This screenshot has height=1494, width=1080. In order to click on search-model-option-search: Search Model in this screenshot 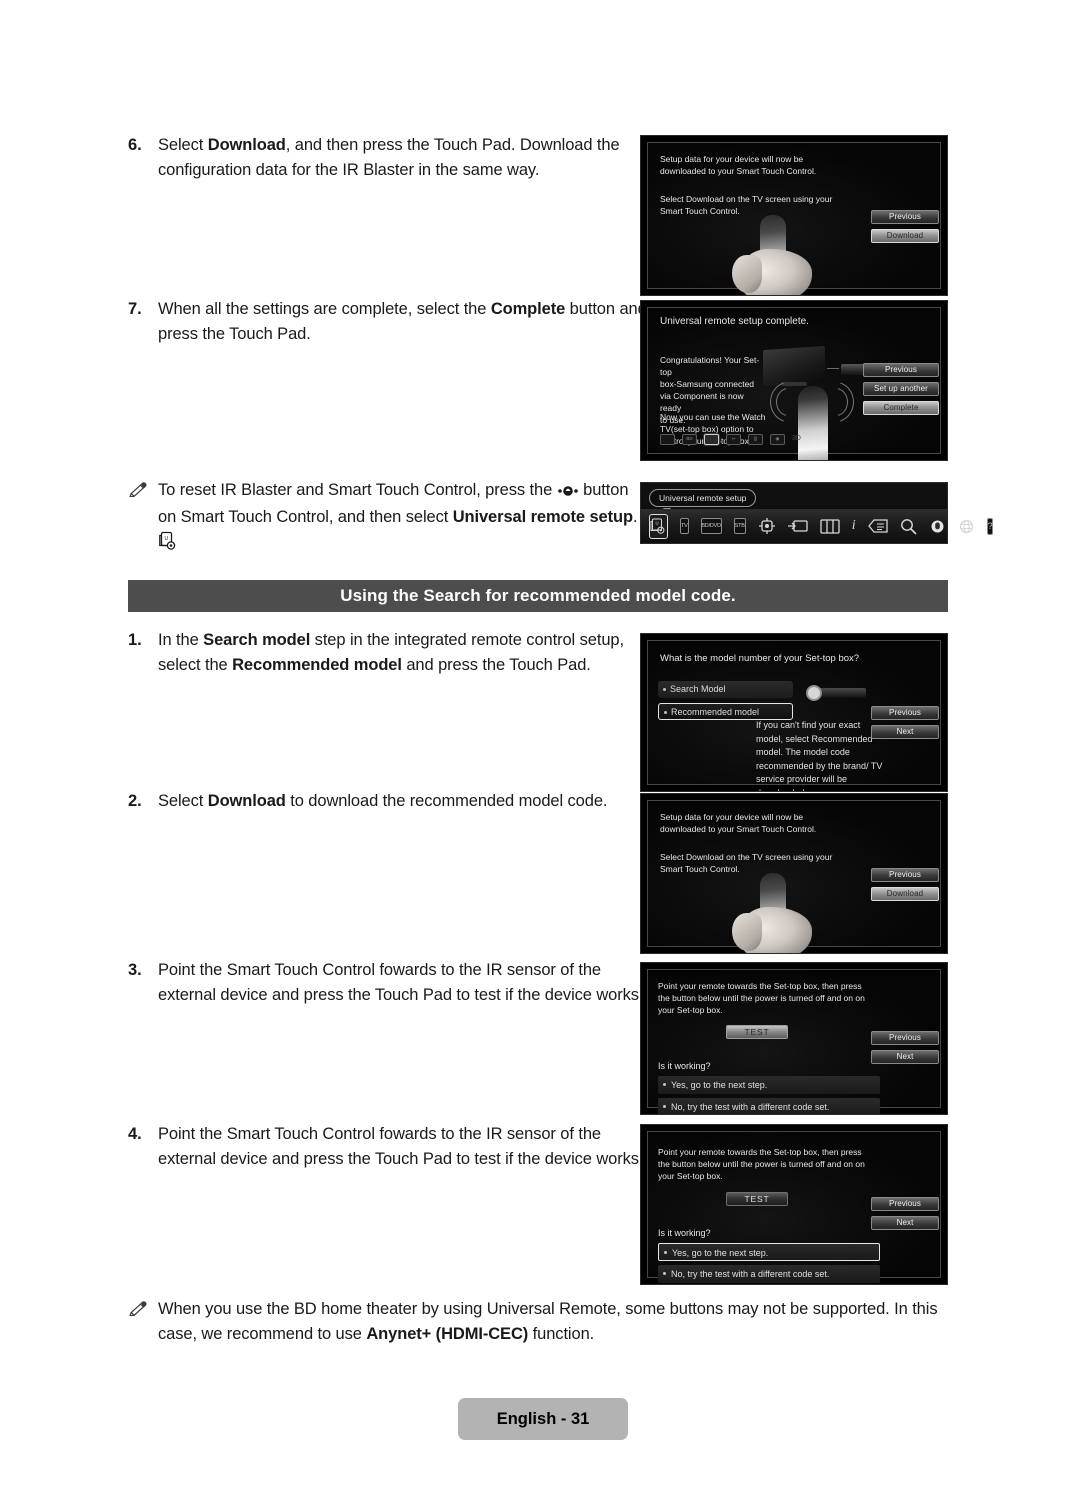, I will do `click(725, 689)`.